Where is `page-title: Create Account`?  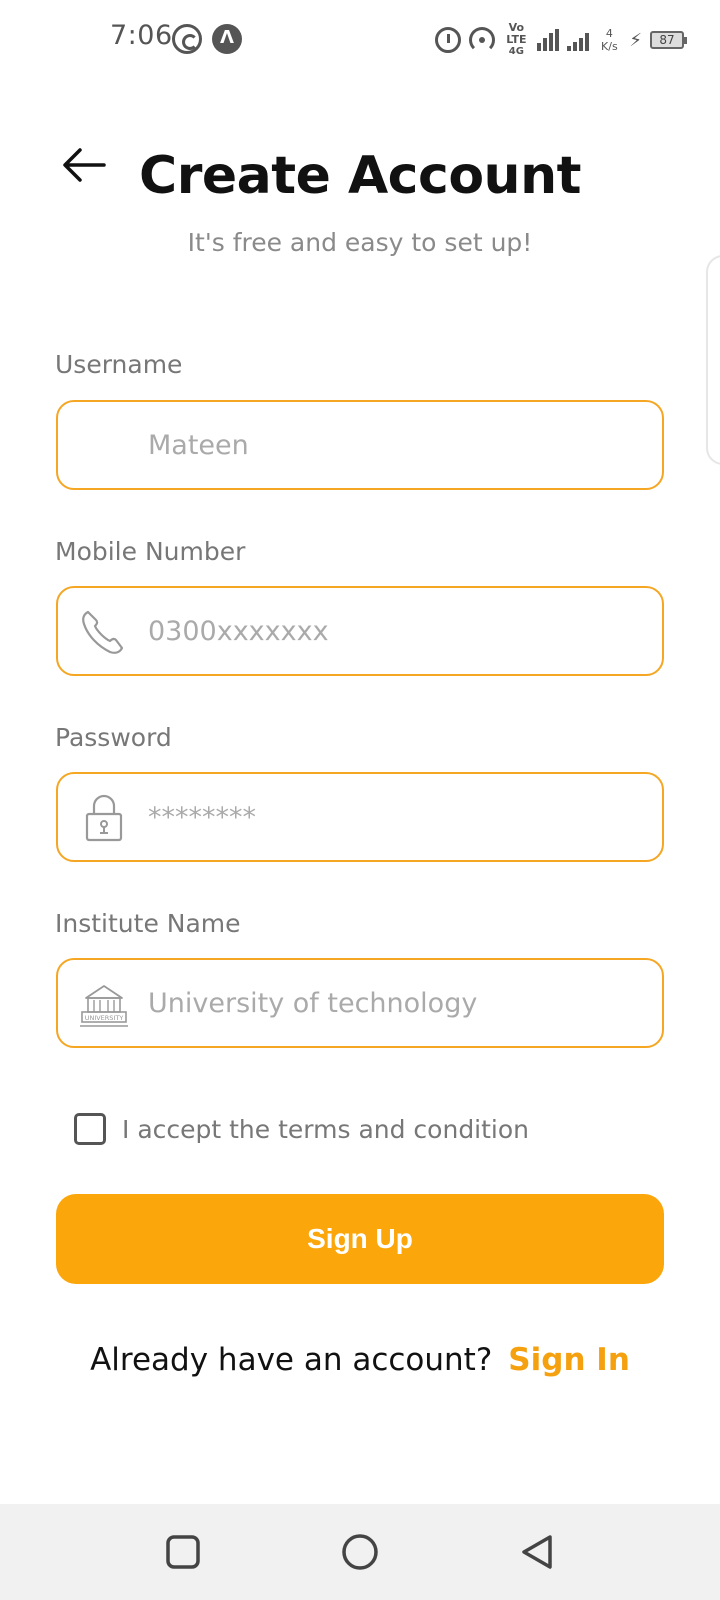
page-title: Create Account is located at coordinates (360, 176).